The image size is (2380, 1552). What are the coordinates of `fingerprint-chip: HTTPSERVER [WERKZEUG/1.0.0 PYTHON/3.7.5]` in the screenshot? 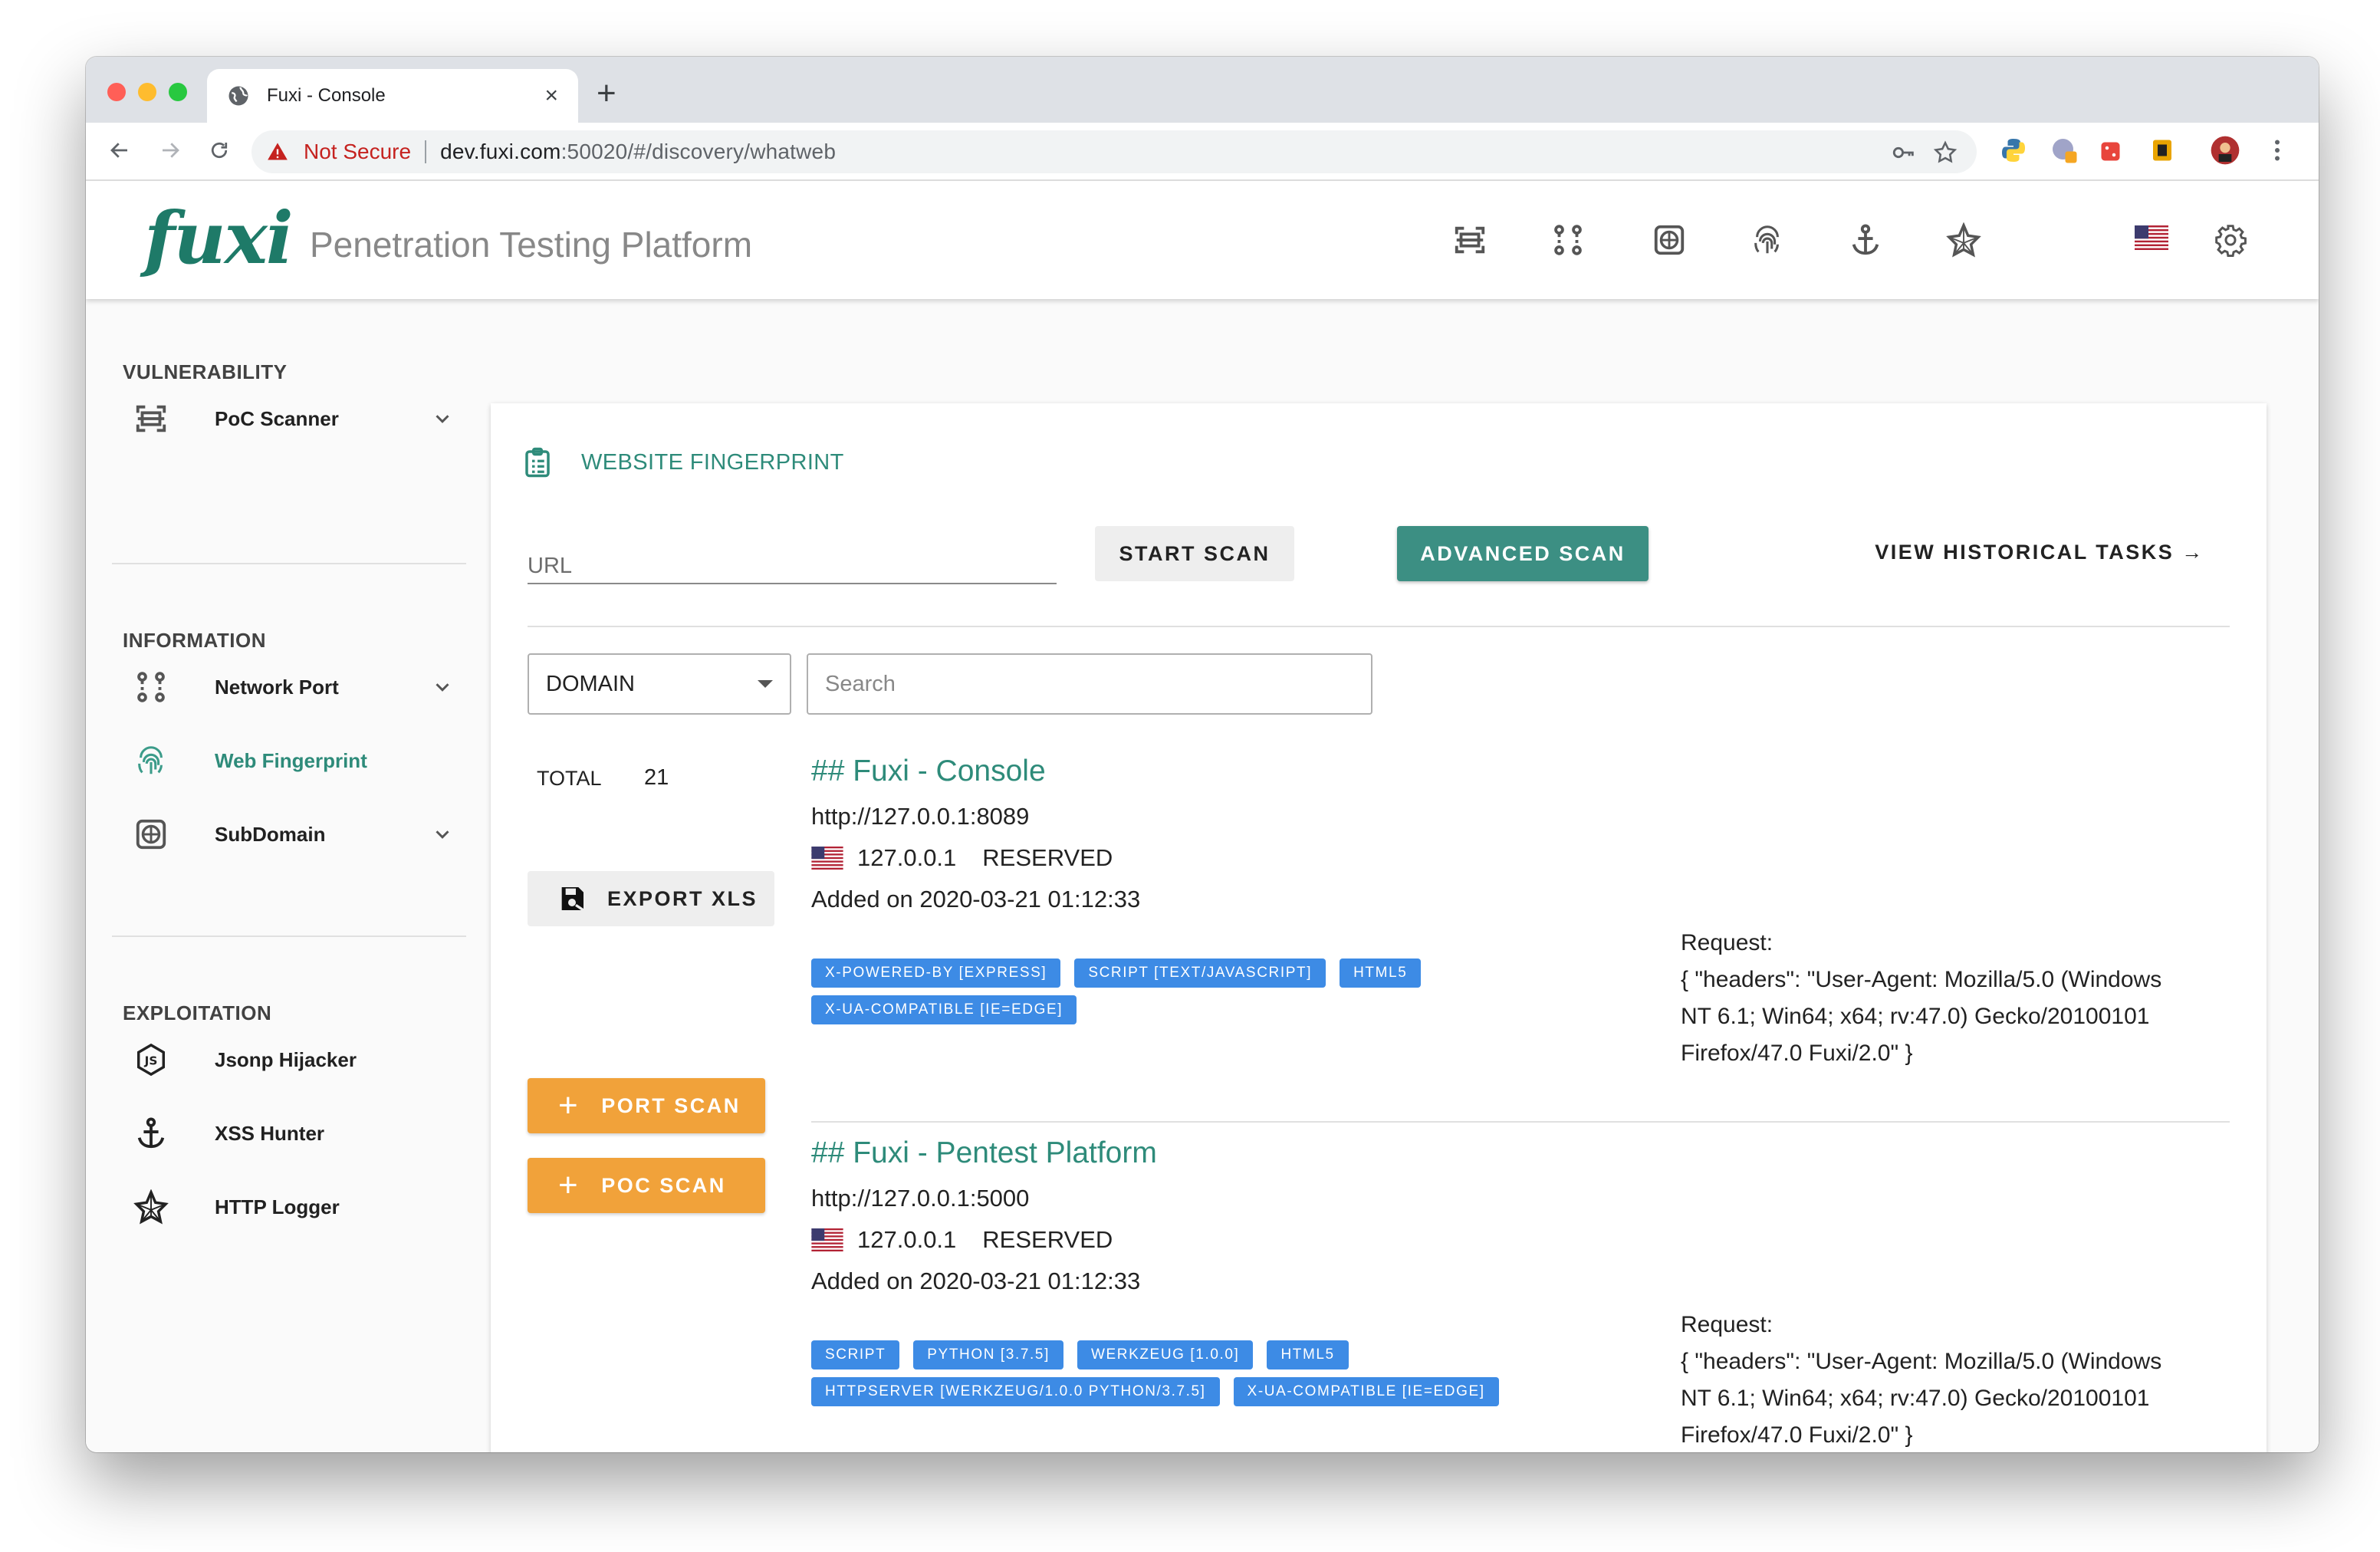 It's located at (1016, 1391).